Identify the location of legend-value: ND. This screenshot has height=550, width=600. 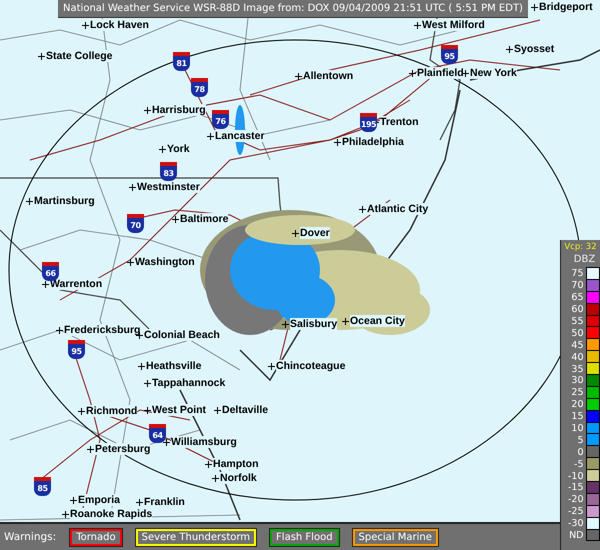
(576, 536).